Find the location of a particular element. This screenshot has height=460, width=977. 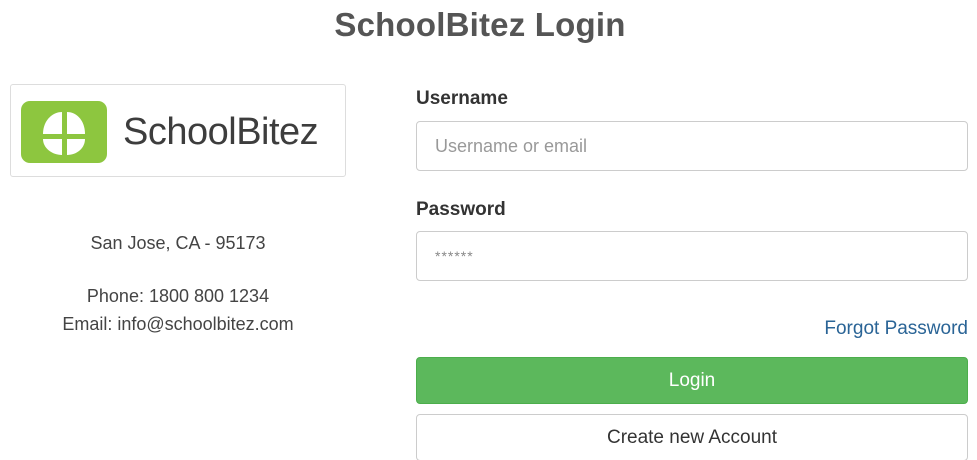

login-button: Login is located at coordinates (692, 380).